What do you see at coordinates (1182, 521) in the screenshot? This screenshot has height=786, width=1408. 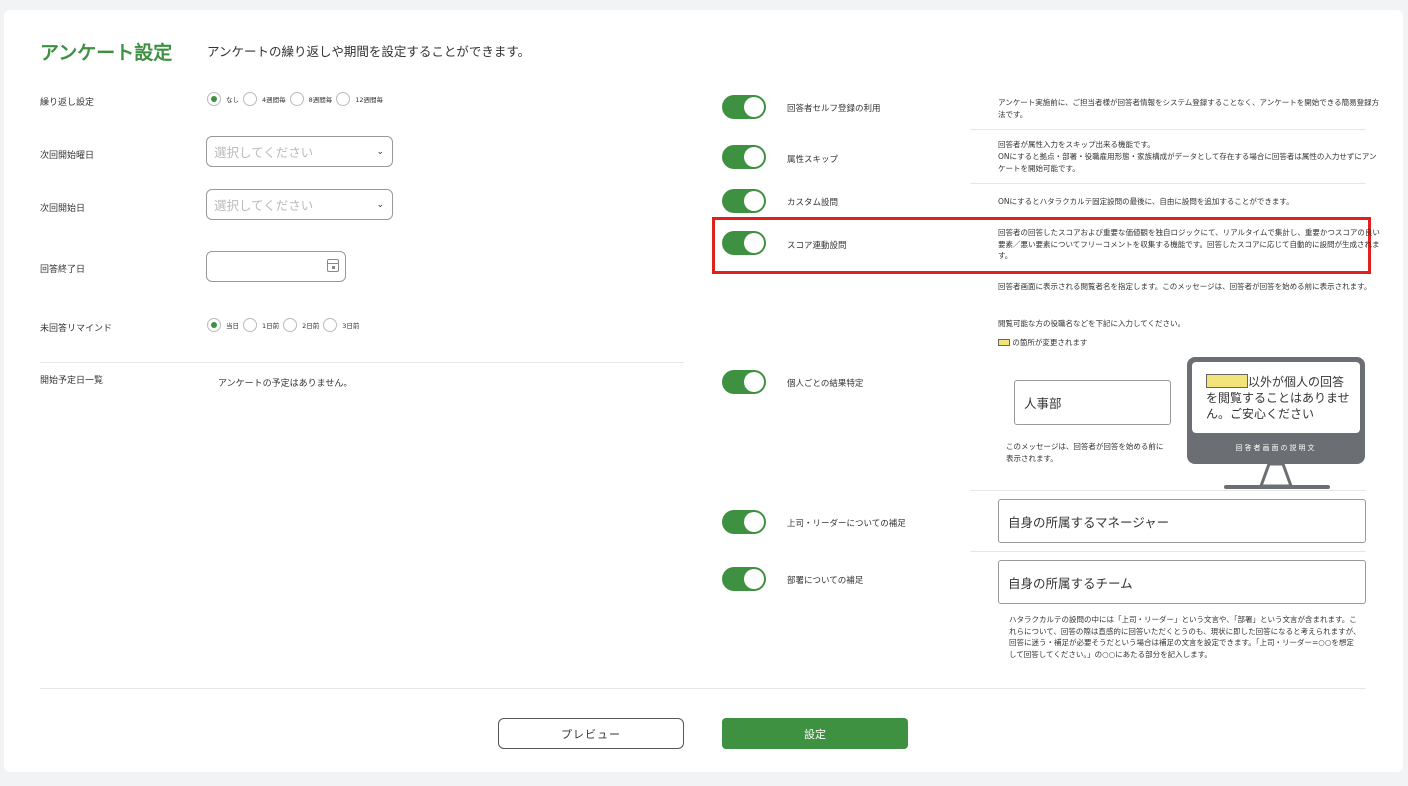 I see `boss-input: 自身の所属するマネージャー` at bounding box center [1182, 521].